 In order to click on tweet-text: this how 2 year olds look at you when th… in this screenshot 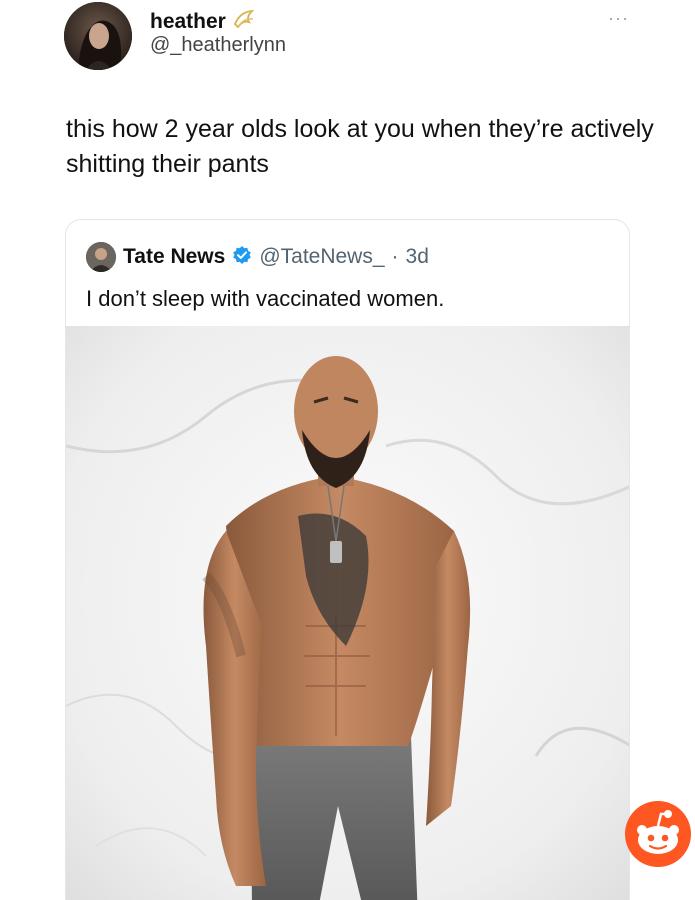, I will do `click(360, 146)`.